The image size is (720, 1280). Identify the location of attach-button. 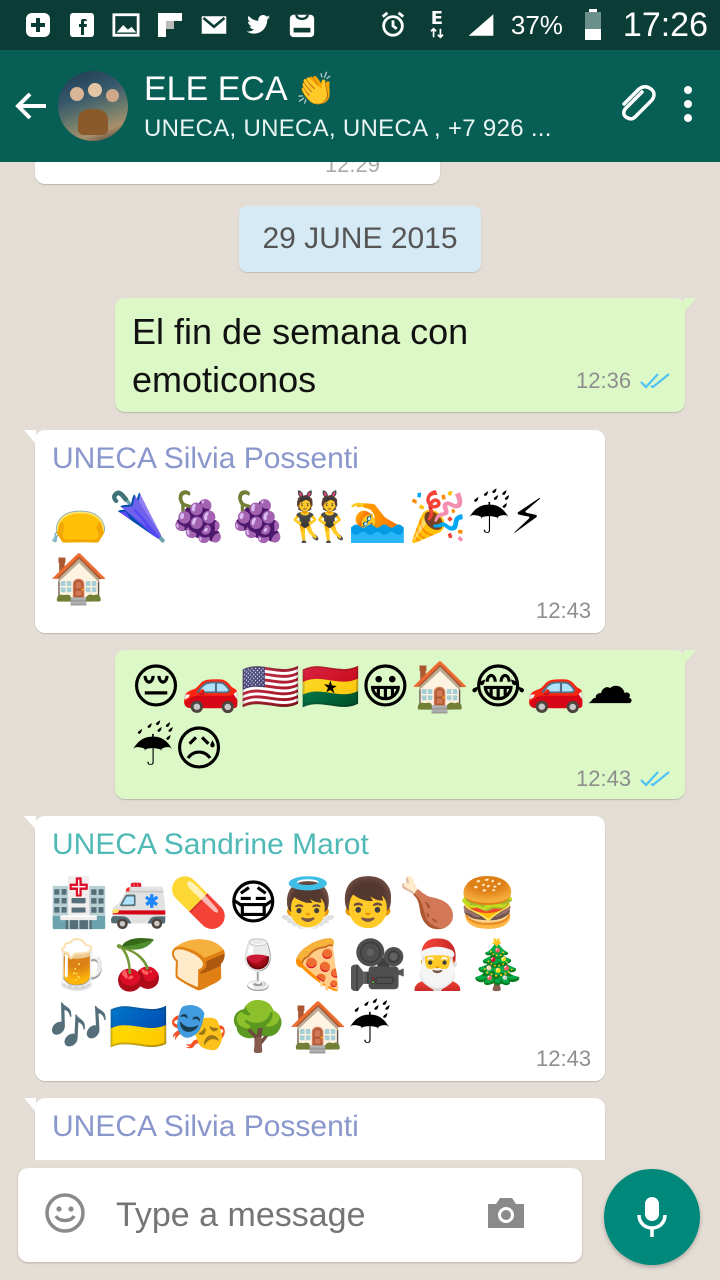
(636, 106).